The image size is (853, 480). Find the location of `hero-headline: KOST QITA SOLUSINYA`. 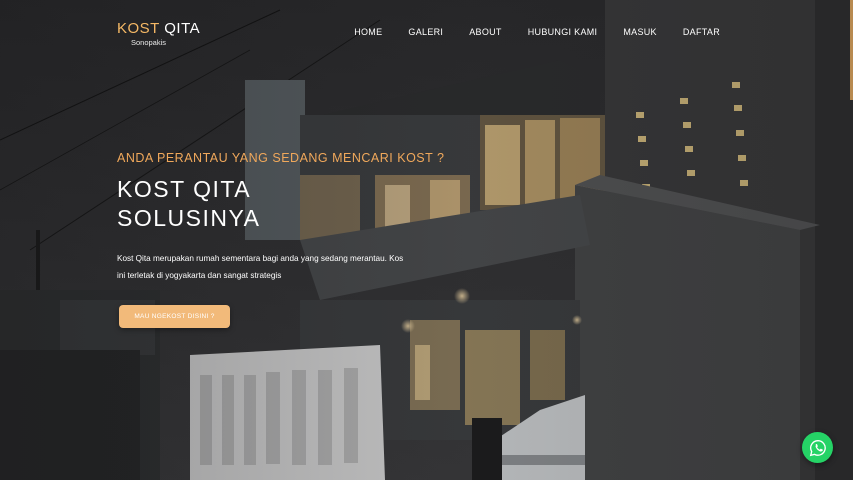

hero-headline: KOST QITA SOLUSINYA is located at coordinates (267, 204).